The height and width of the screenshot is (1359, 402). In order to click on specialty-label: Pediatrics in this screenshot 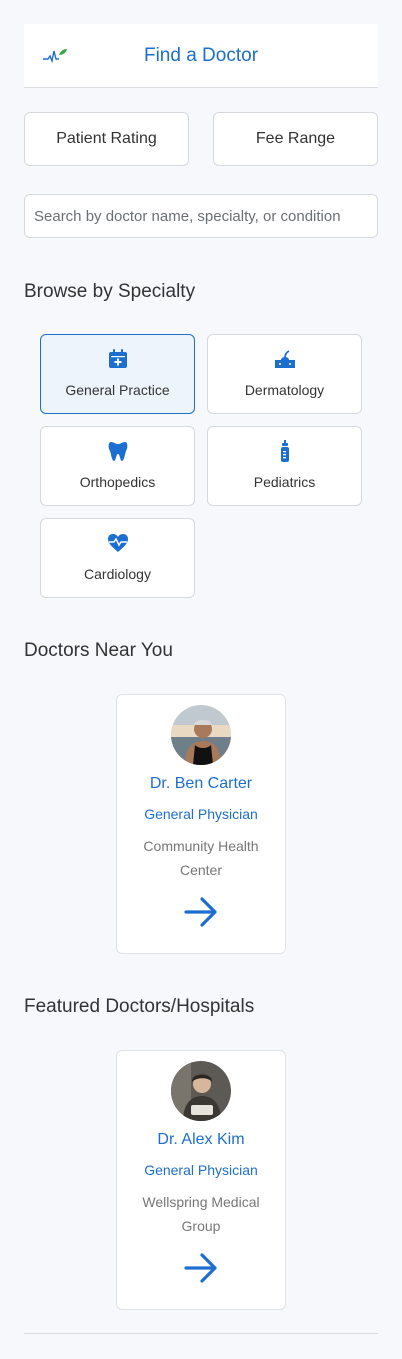, I will do `click(284, 482)`.